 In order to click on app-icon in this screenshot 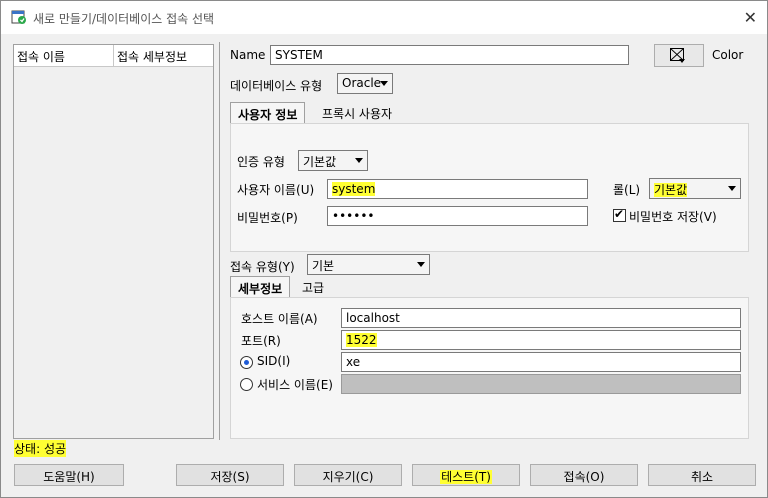, I will do `click(18, 17)`.